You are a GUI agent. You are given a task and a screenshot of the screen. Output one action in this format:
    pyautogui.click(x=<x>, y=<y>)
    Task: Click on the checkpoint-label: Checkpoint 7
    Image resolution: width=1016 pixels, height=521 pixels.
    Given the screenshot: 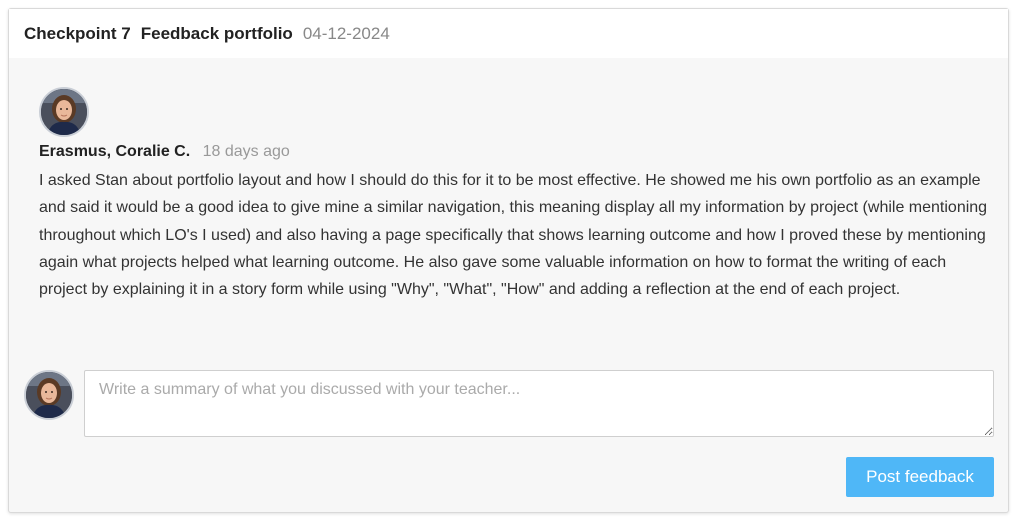 What is the action you would take?
    pyautogui.click(x=77, y=33)
    